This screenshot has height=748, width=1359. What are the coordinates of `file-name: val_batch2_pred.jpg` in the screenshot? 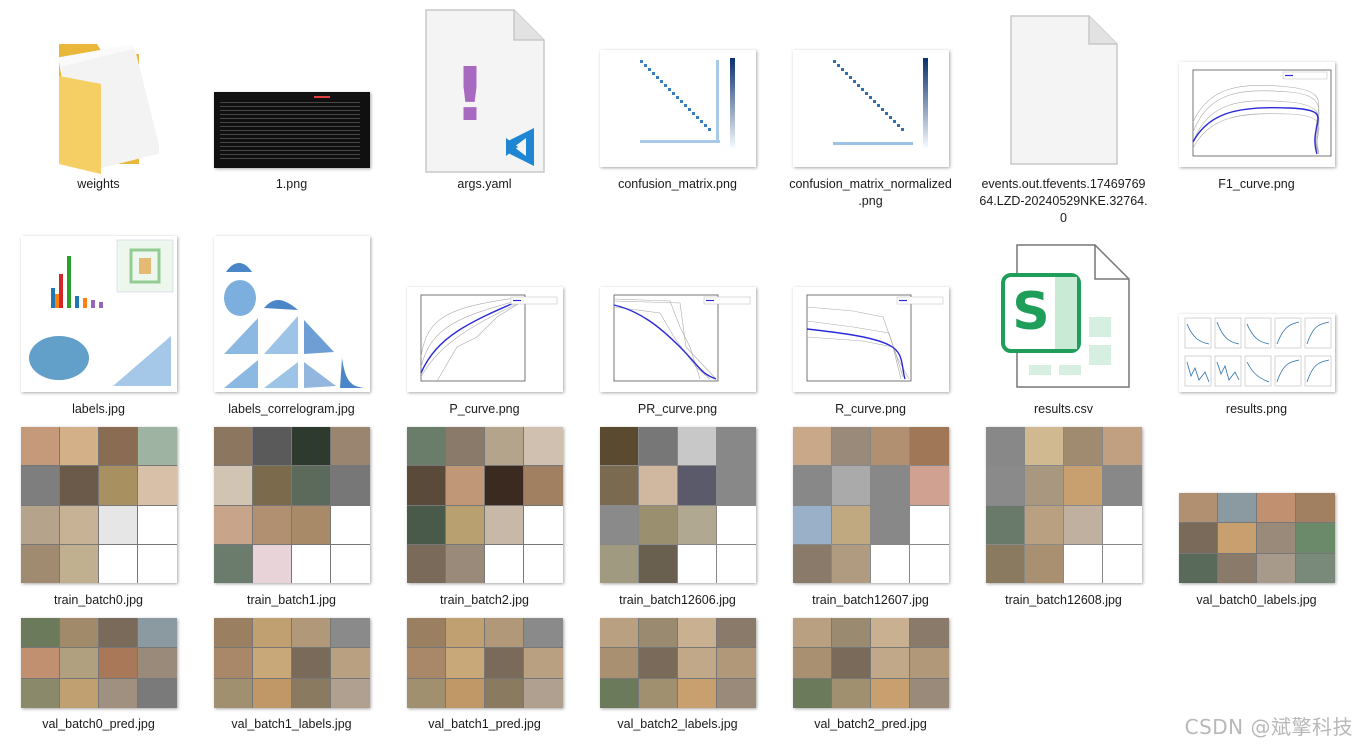 It's located at (870, 724).